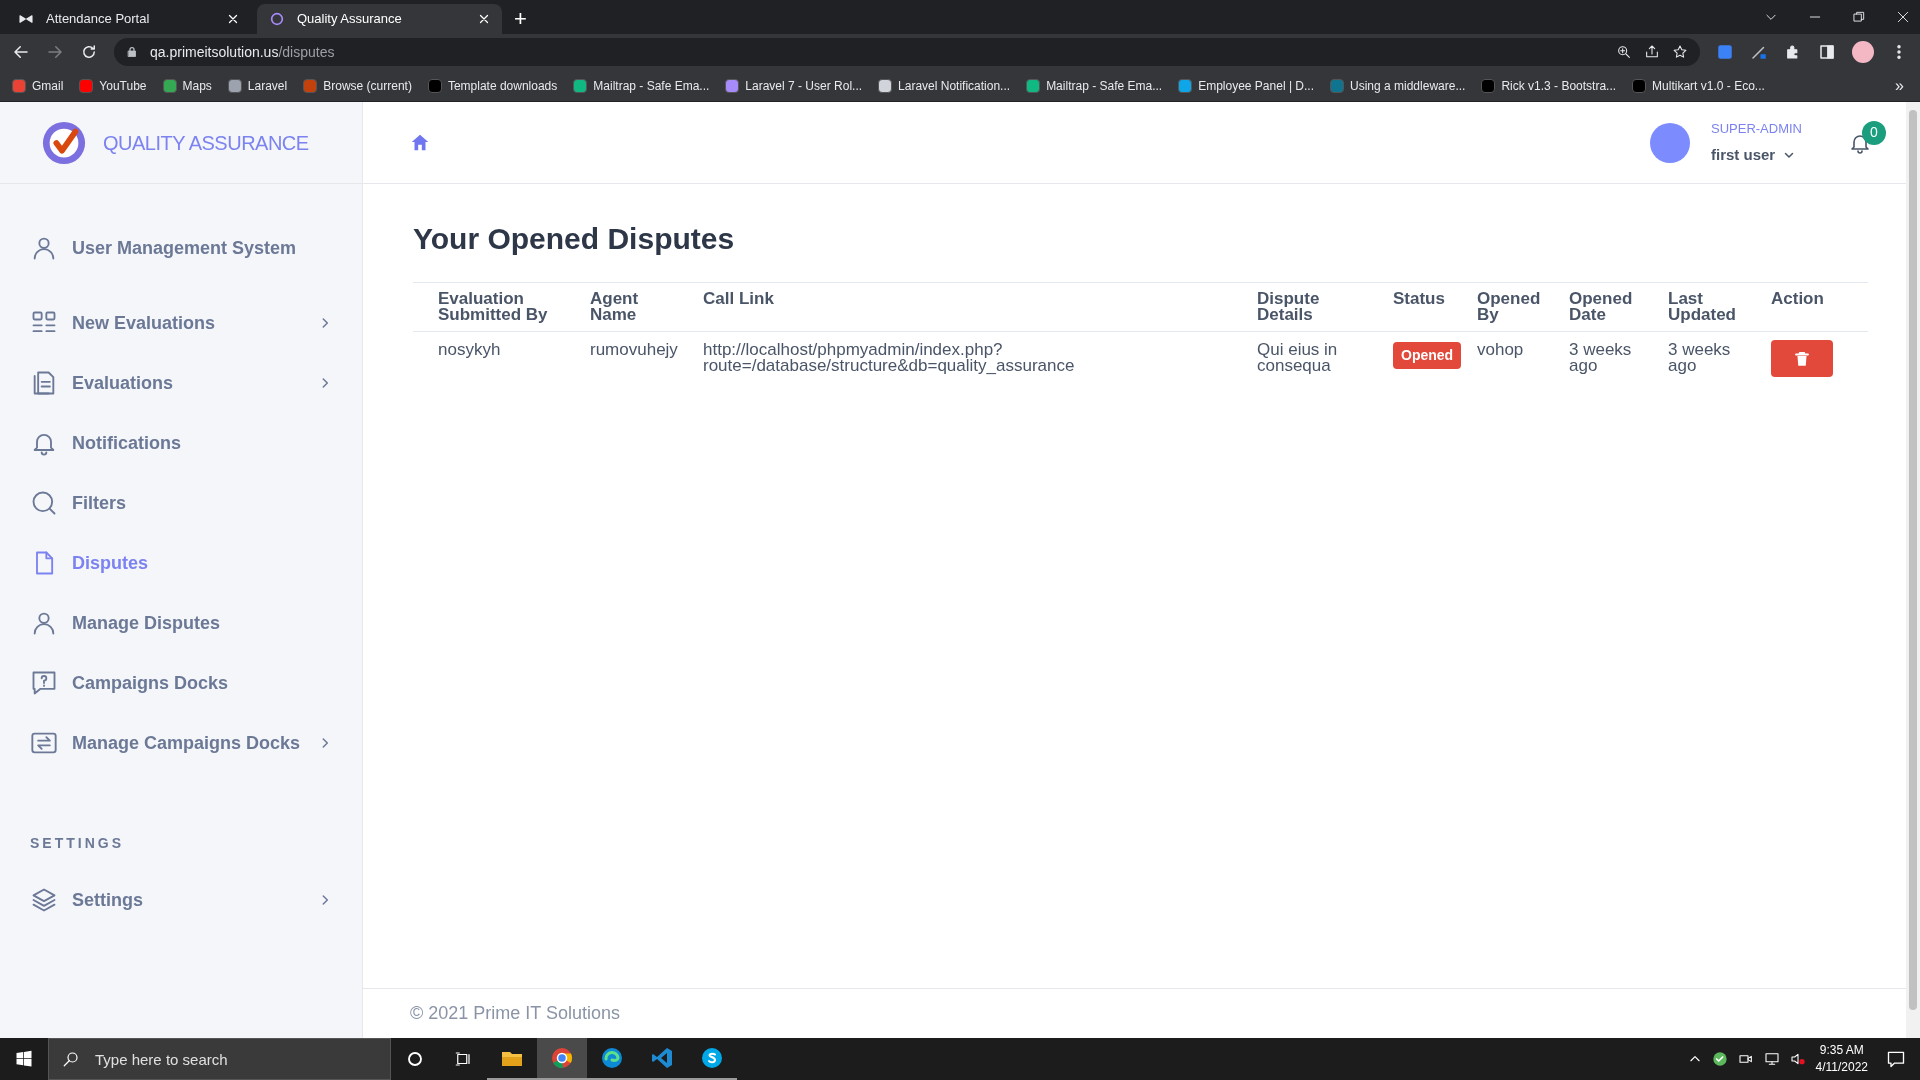 The height and width of the screenshot is (1080, 1920). Describe the element at coordinates (181, 248) in the screenshot. I see `sidebar-item: User Management System` at that location.